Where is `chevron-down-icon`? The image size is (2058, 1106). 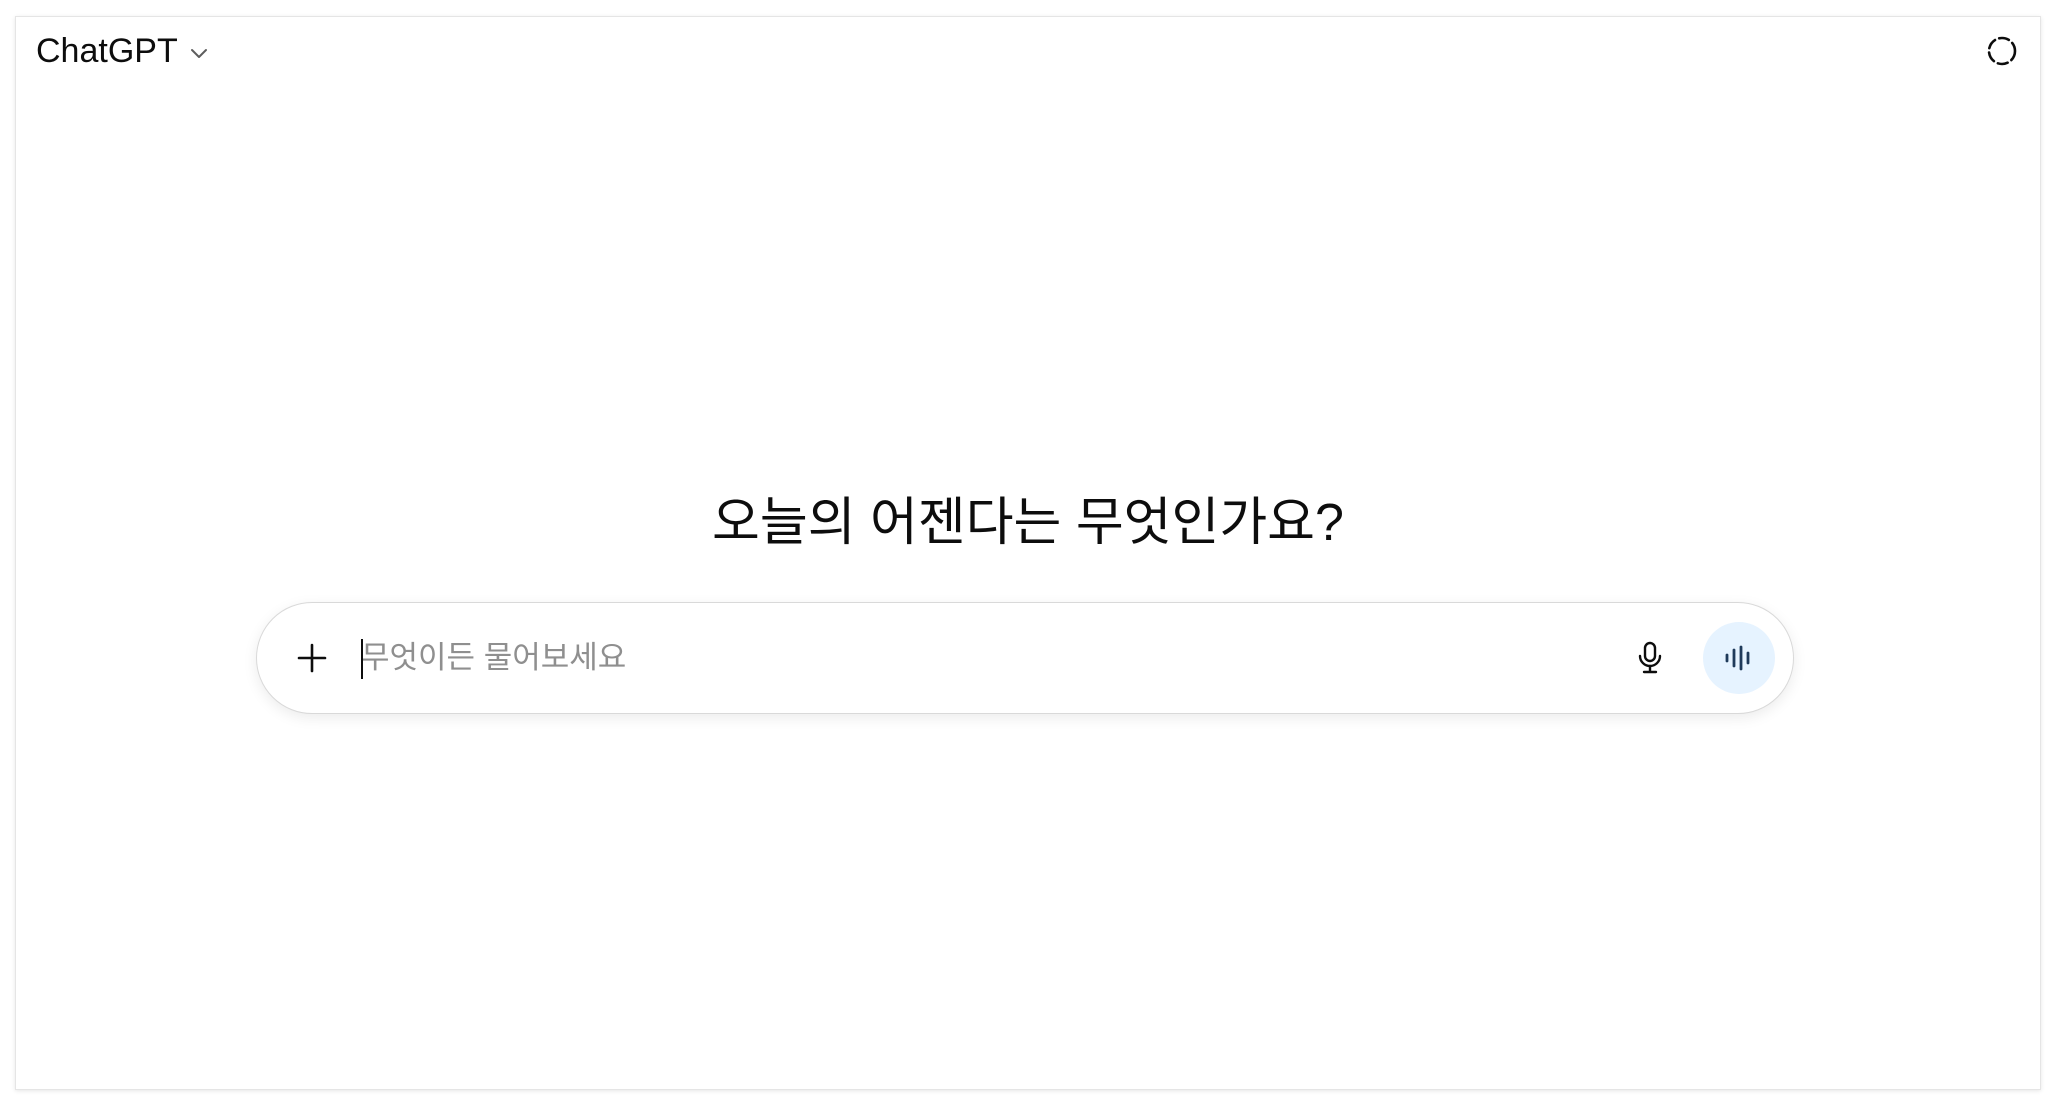
chevron-down-icon is located at coordinates (199, 53).